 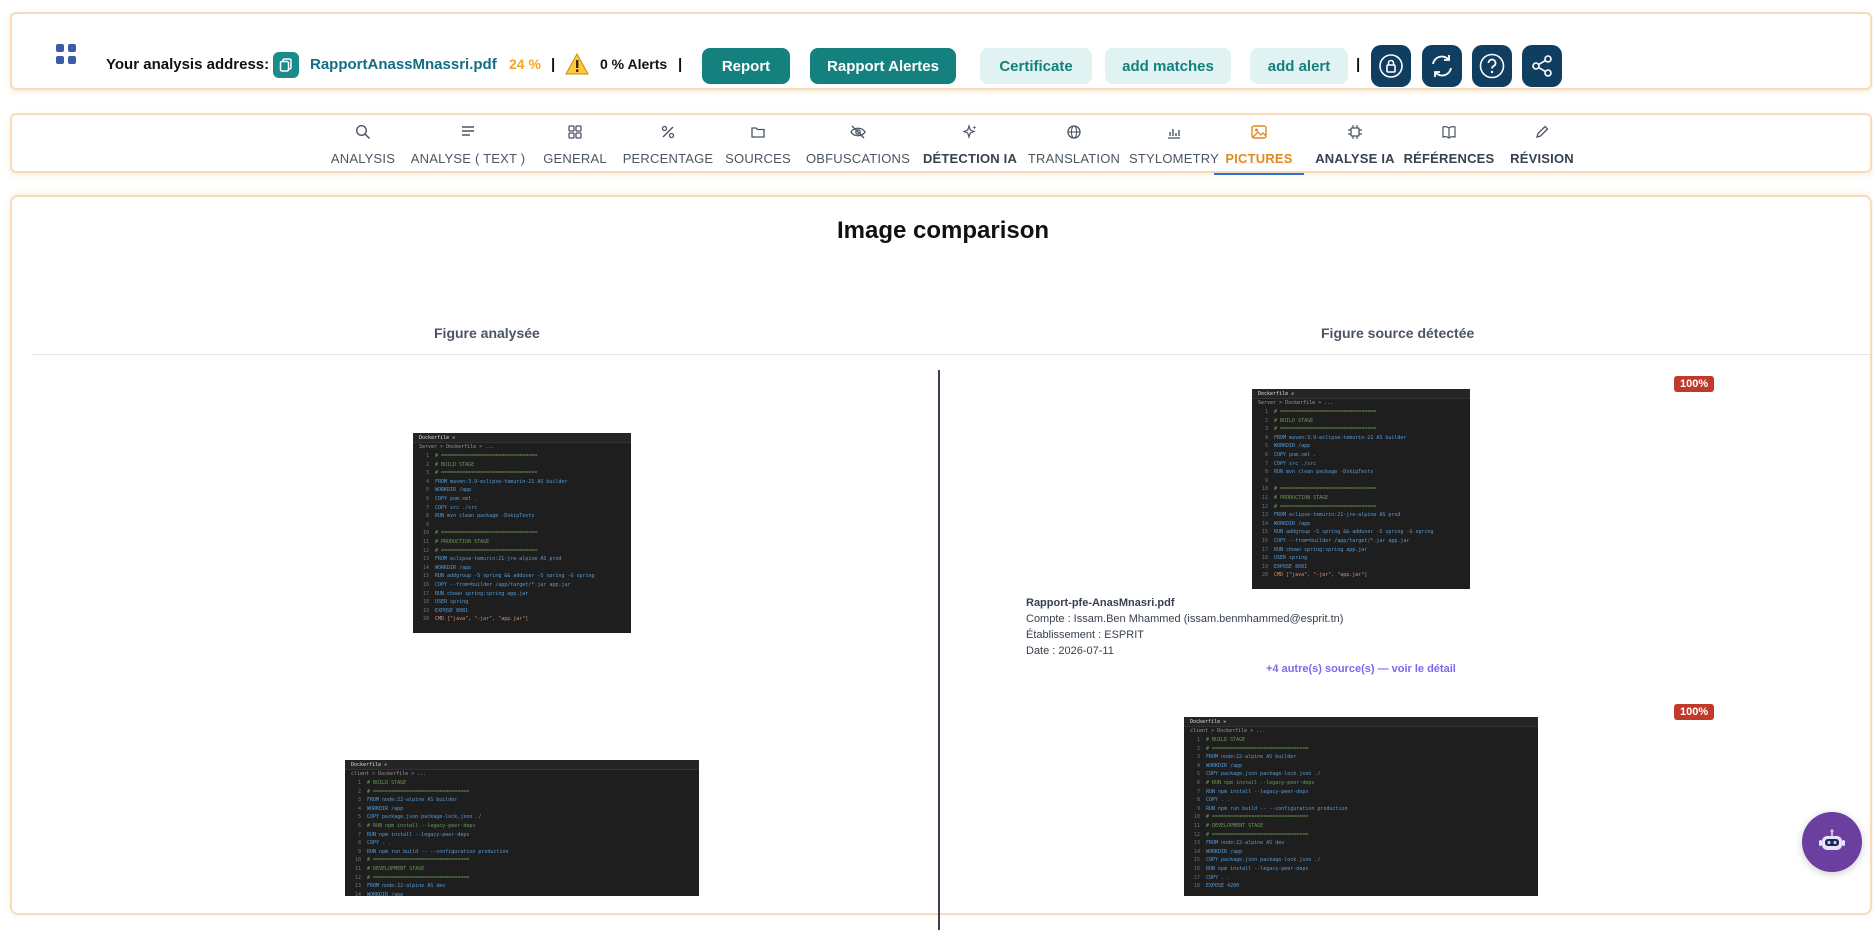 What do you see at coordinates (403, 64) in the screenshot?
I see `file-name-link: RapportAnassMnassri.pdf` at bounding box center [403, 64].